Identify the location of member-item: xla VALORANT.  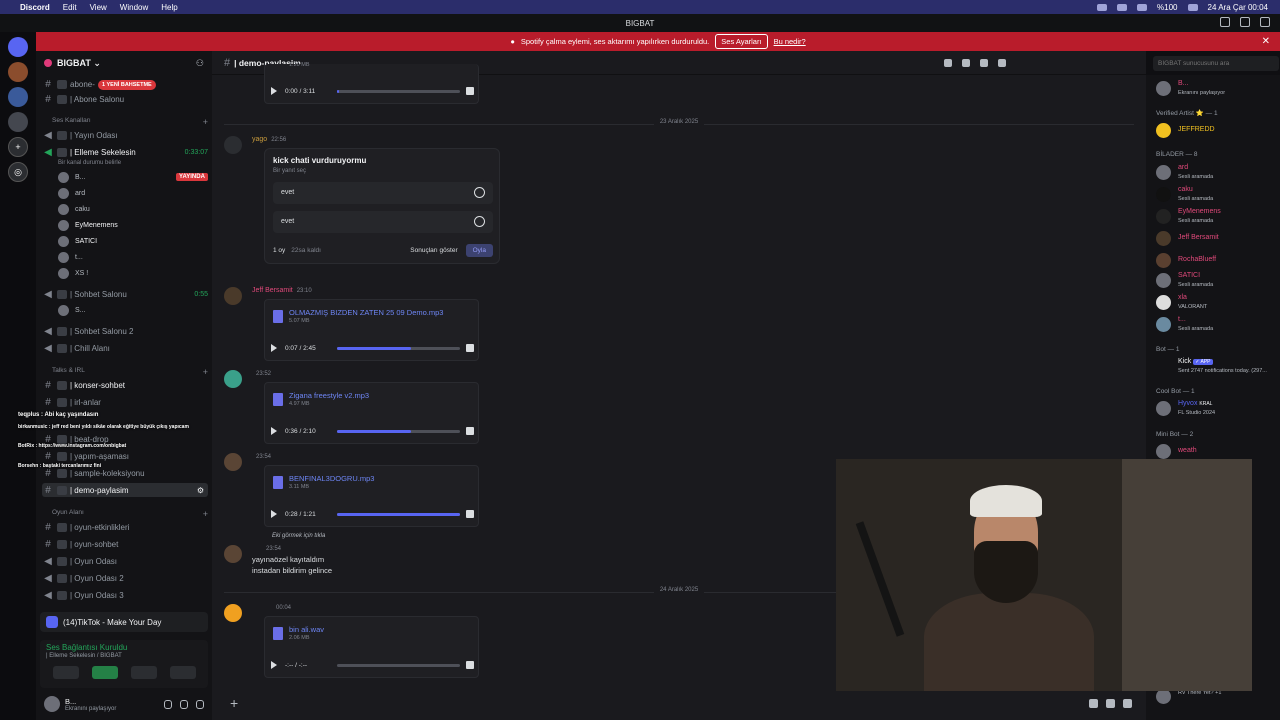
(1218, 303).